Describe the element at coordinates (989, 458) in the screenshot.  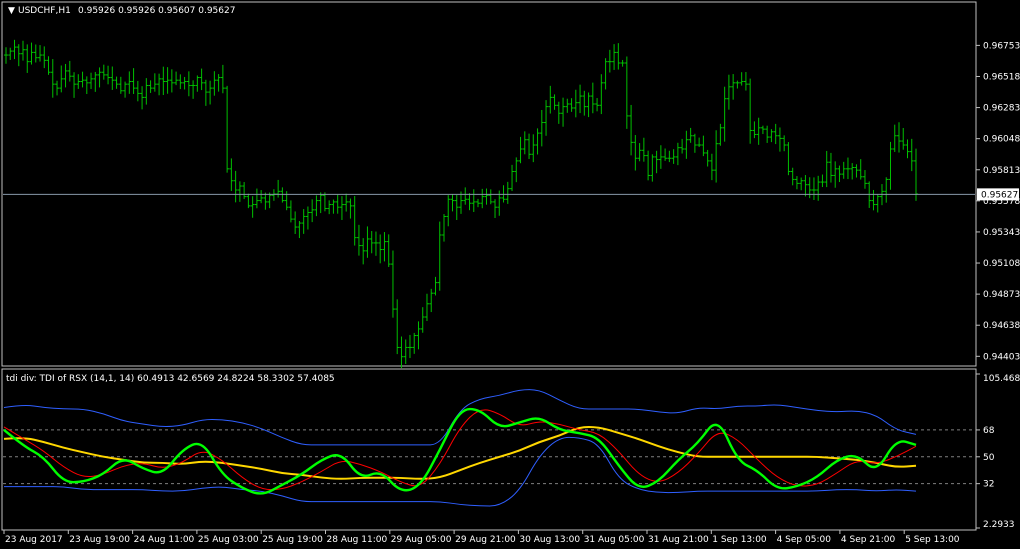
I see `indicator-tick-label: 50` at that location.